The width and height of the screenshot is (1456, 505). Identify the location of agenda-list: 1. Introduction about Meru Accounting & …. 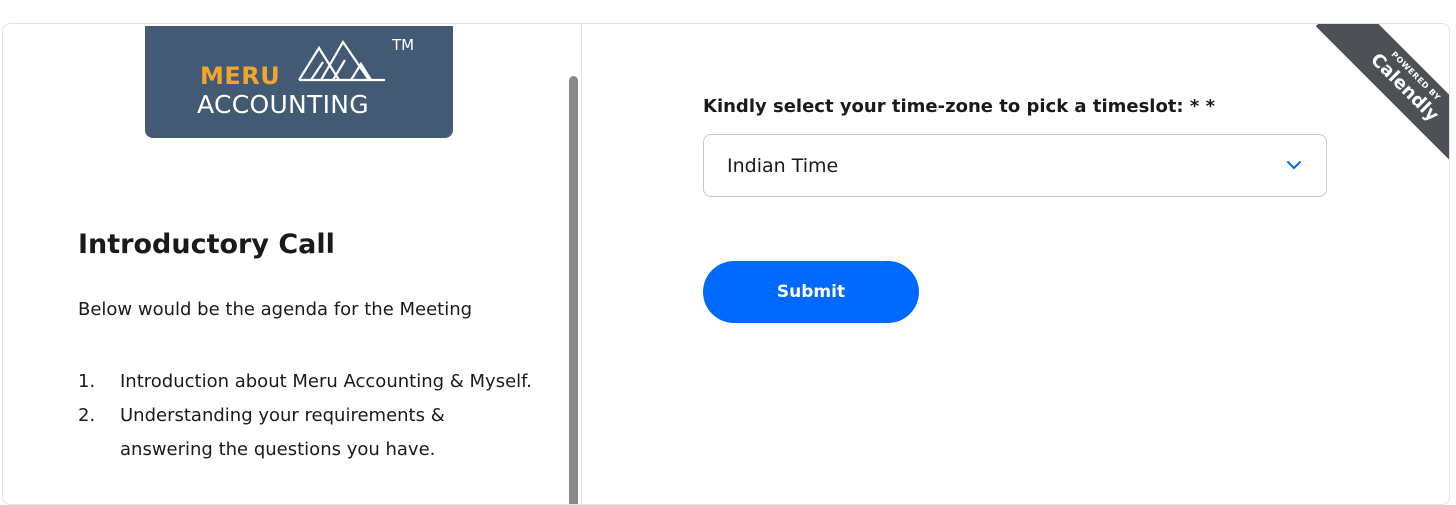
(308, 416).